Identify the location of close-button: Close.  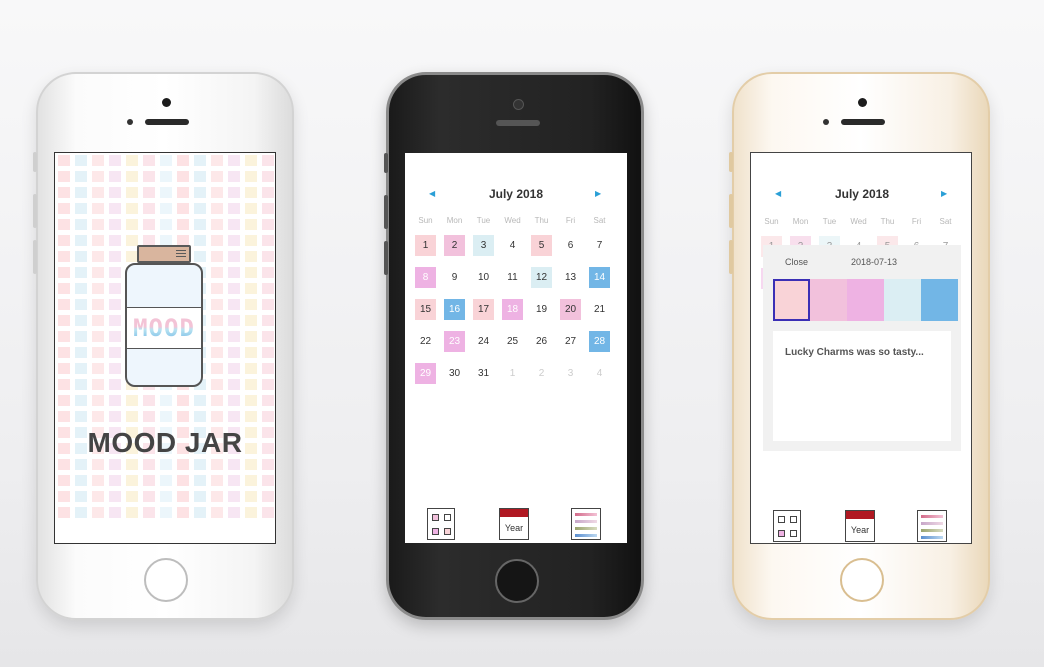
(796, 262).